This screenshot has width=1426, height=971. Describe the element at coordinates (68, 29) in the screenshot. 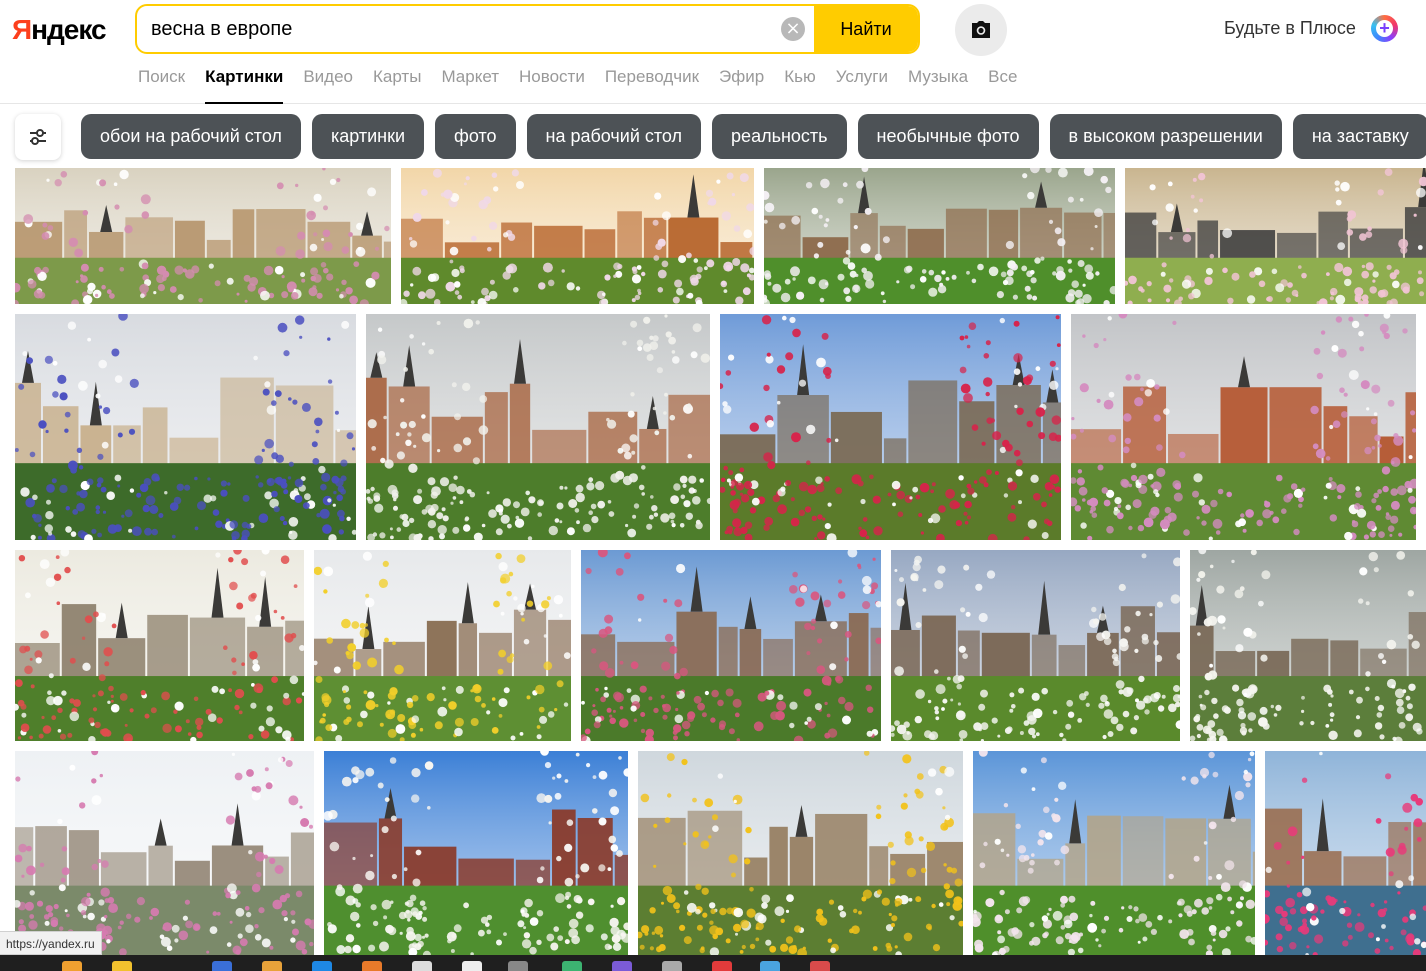

I see `logo-rest: ндекс` at that location.